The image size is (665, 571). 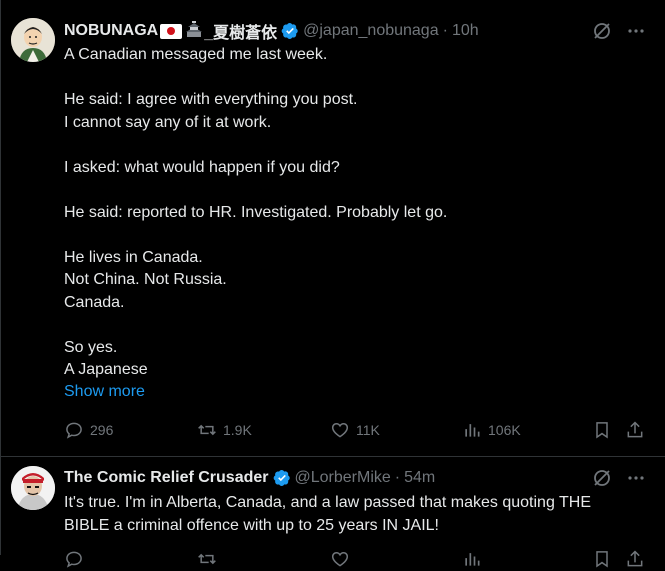 What do you see at coordinates (419, 478) in the screenshot?
I see `timestamp: 54m` at bounding box center [419, 478].